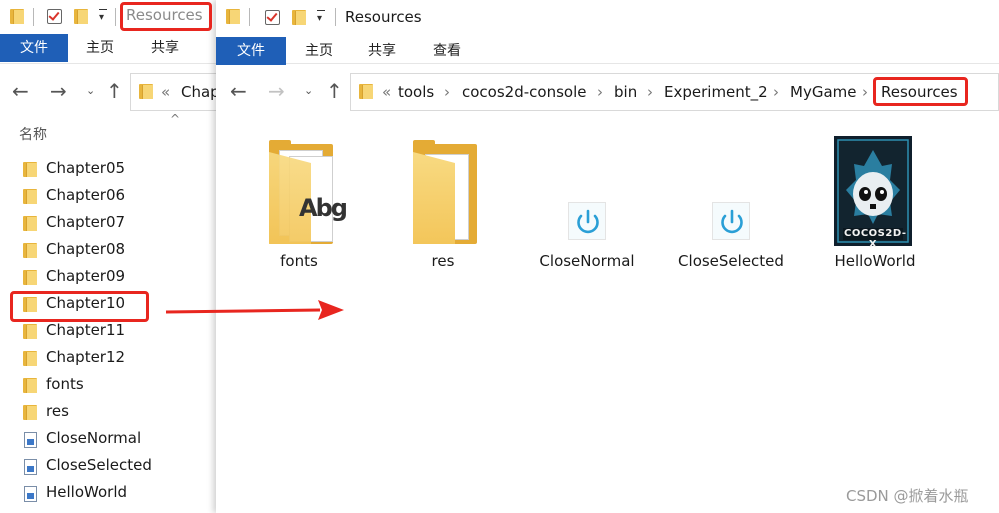 The width and height of the screenshot is (999, 513). I want to click on list-item: Chapter09, so click(108, 278).